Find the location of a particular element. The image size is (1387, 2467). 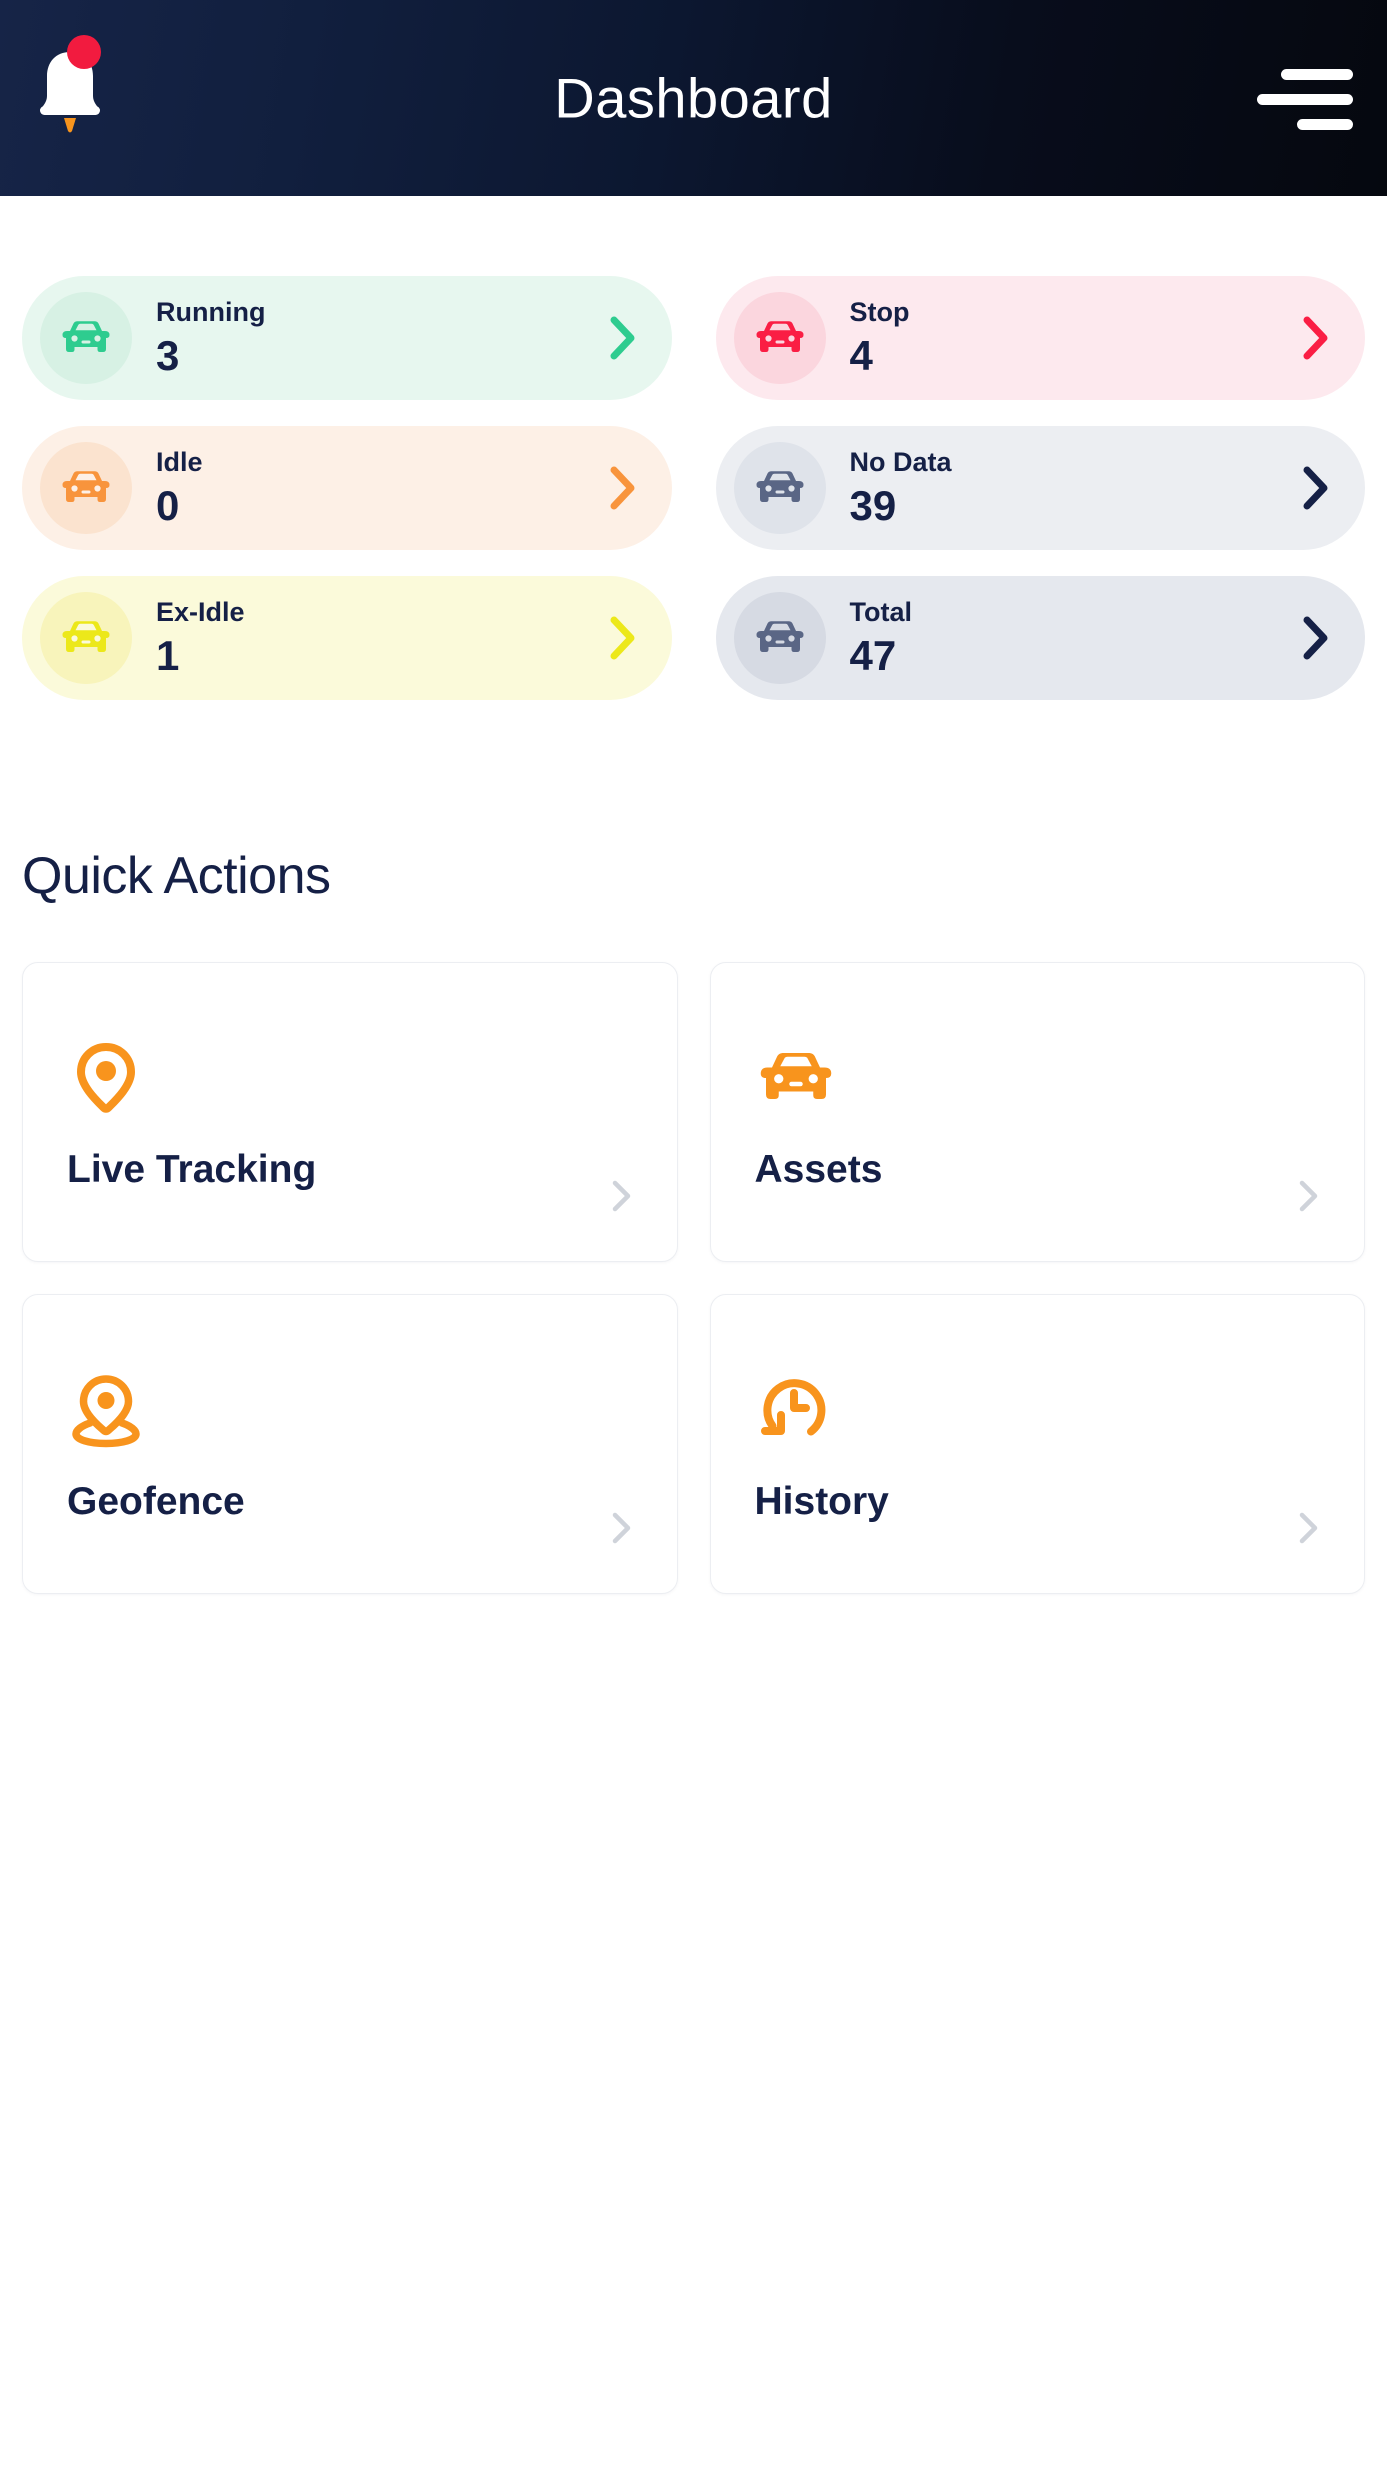

quick-action-geofence: Geofence is located at coordinates (350, 1444).